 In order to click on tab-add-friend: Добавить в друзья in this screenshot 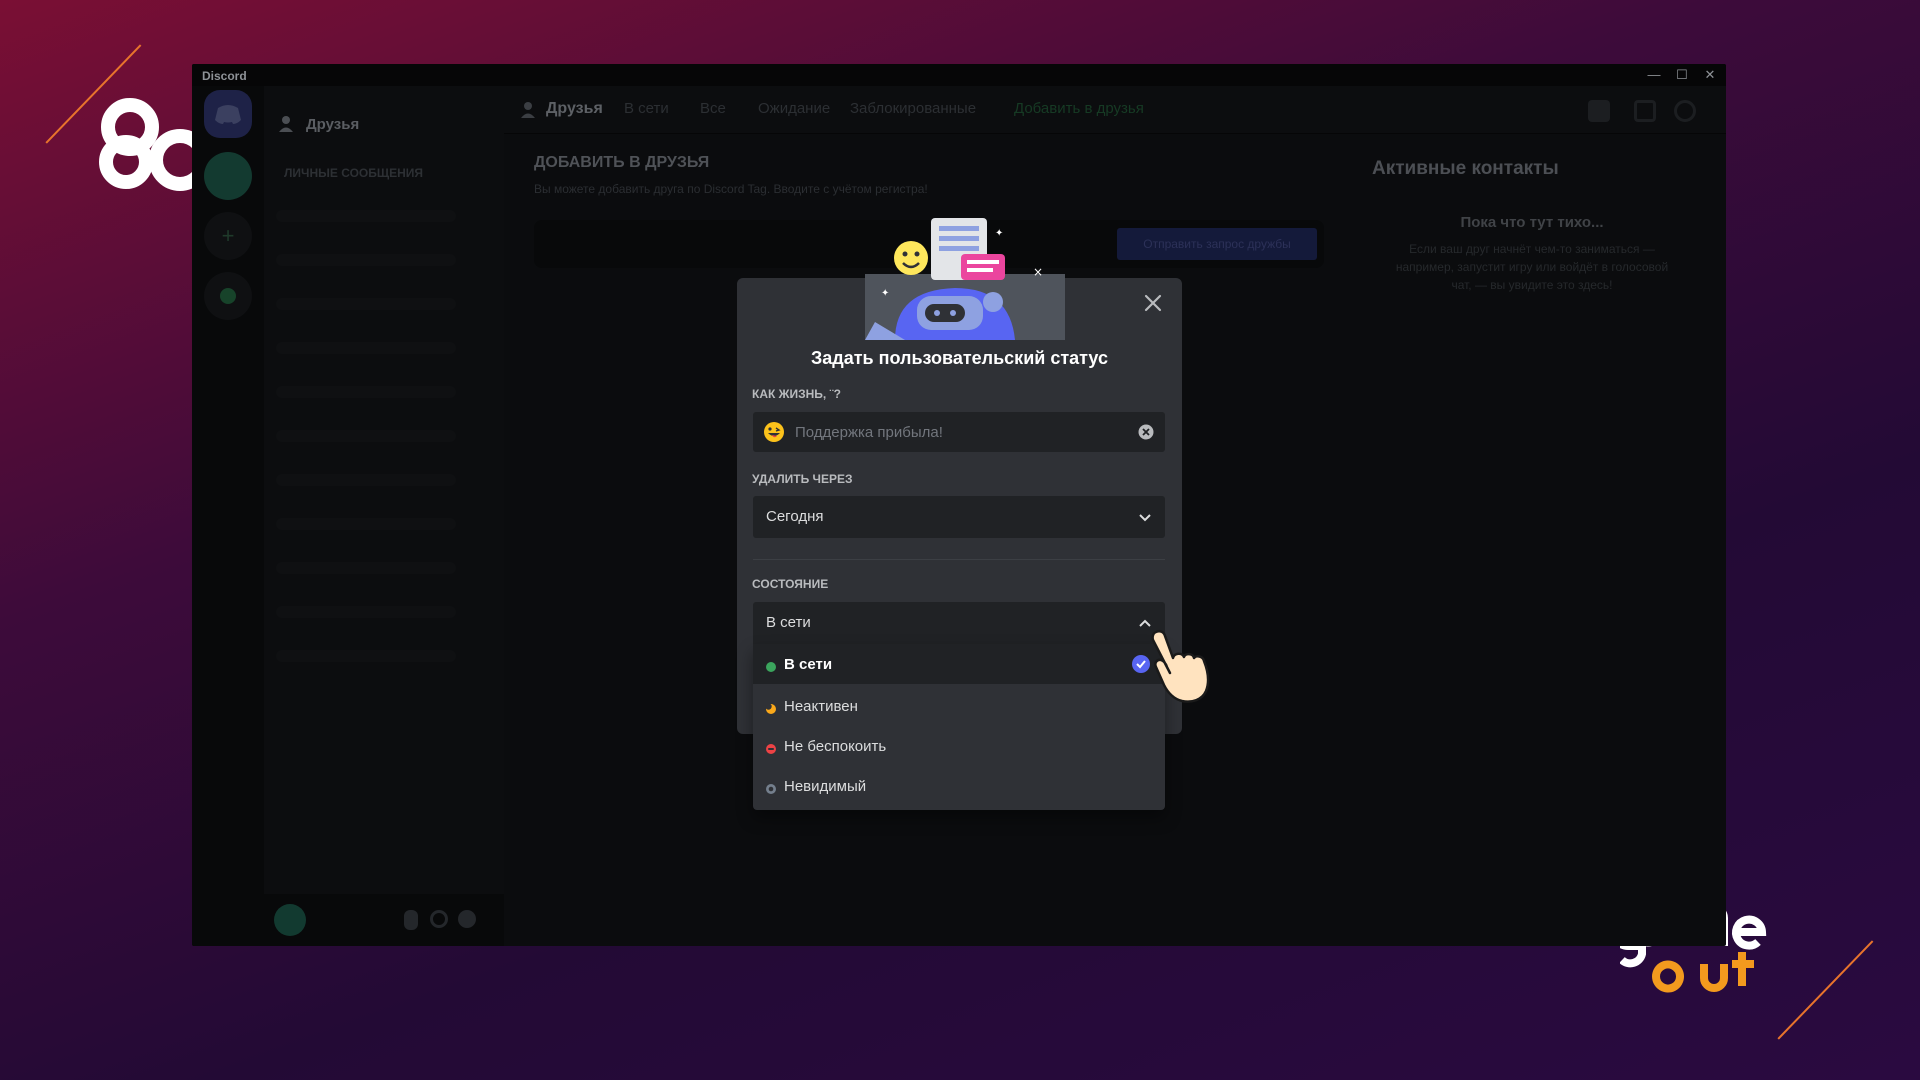, I will do `click(1079, 108)`.